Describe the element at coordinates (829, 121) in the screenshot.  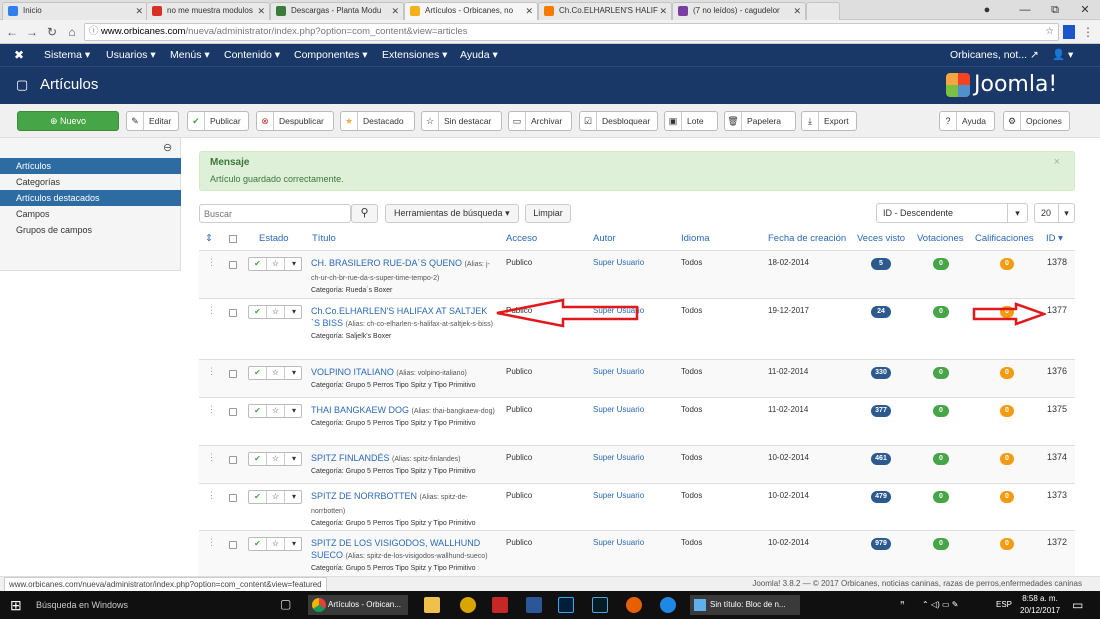
I see `export-button: ⤓ Export` at that location.